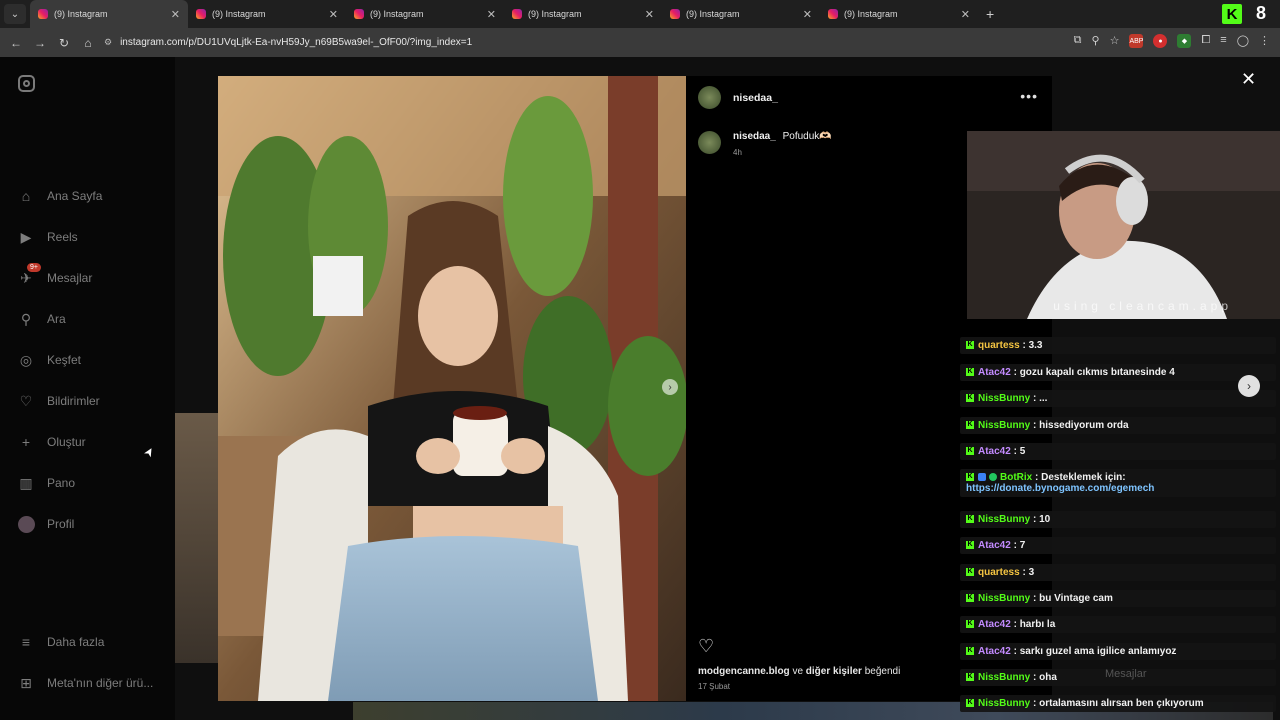 Image resolution: width=1280 pixels, height=720 pixels. Describe the element at coordinates (1248, 79) in the screenshot. I see `close-icon: ✕` at that location.